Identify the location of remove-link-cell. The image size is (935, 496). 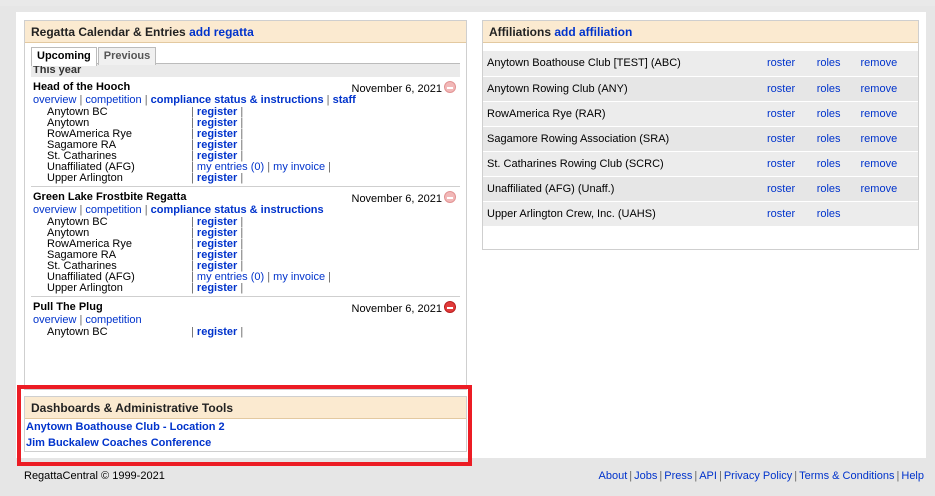
(887, 213).